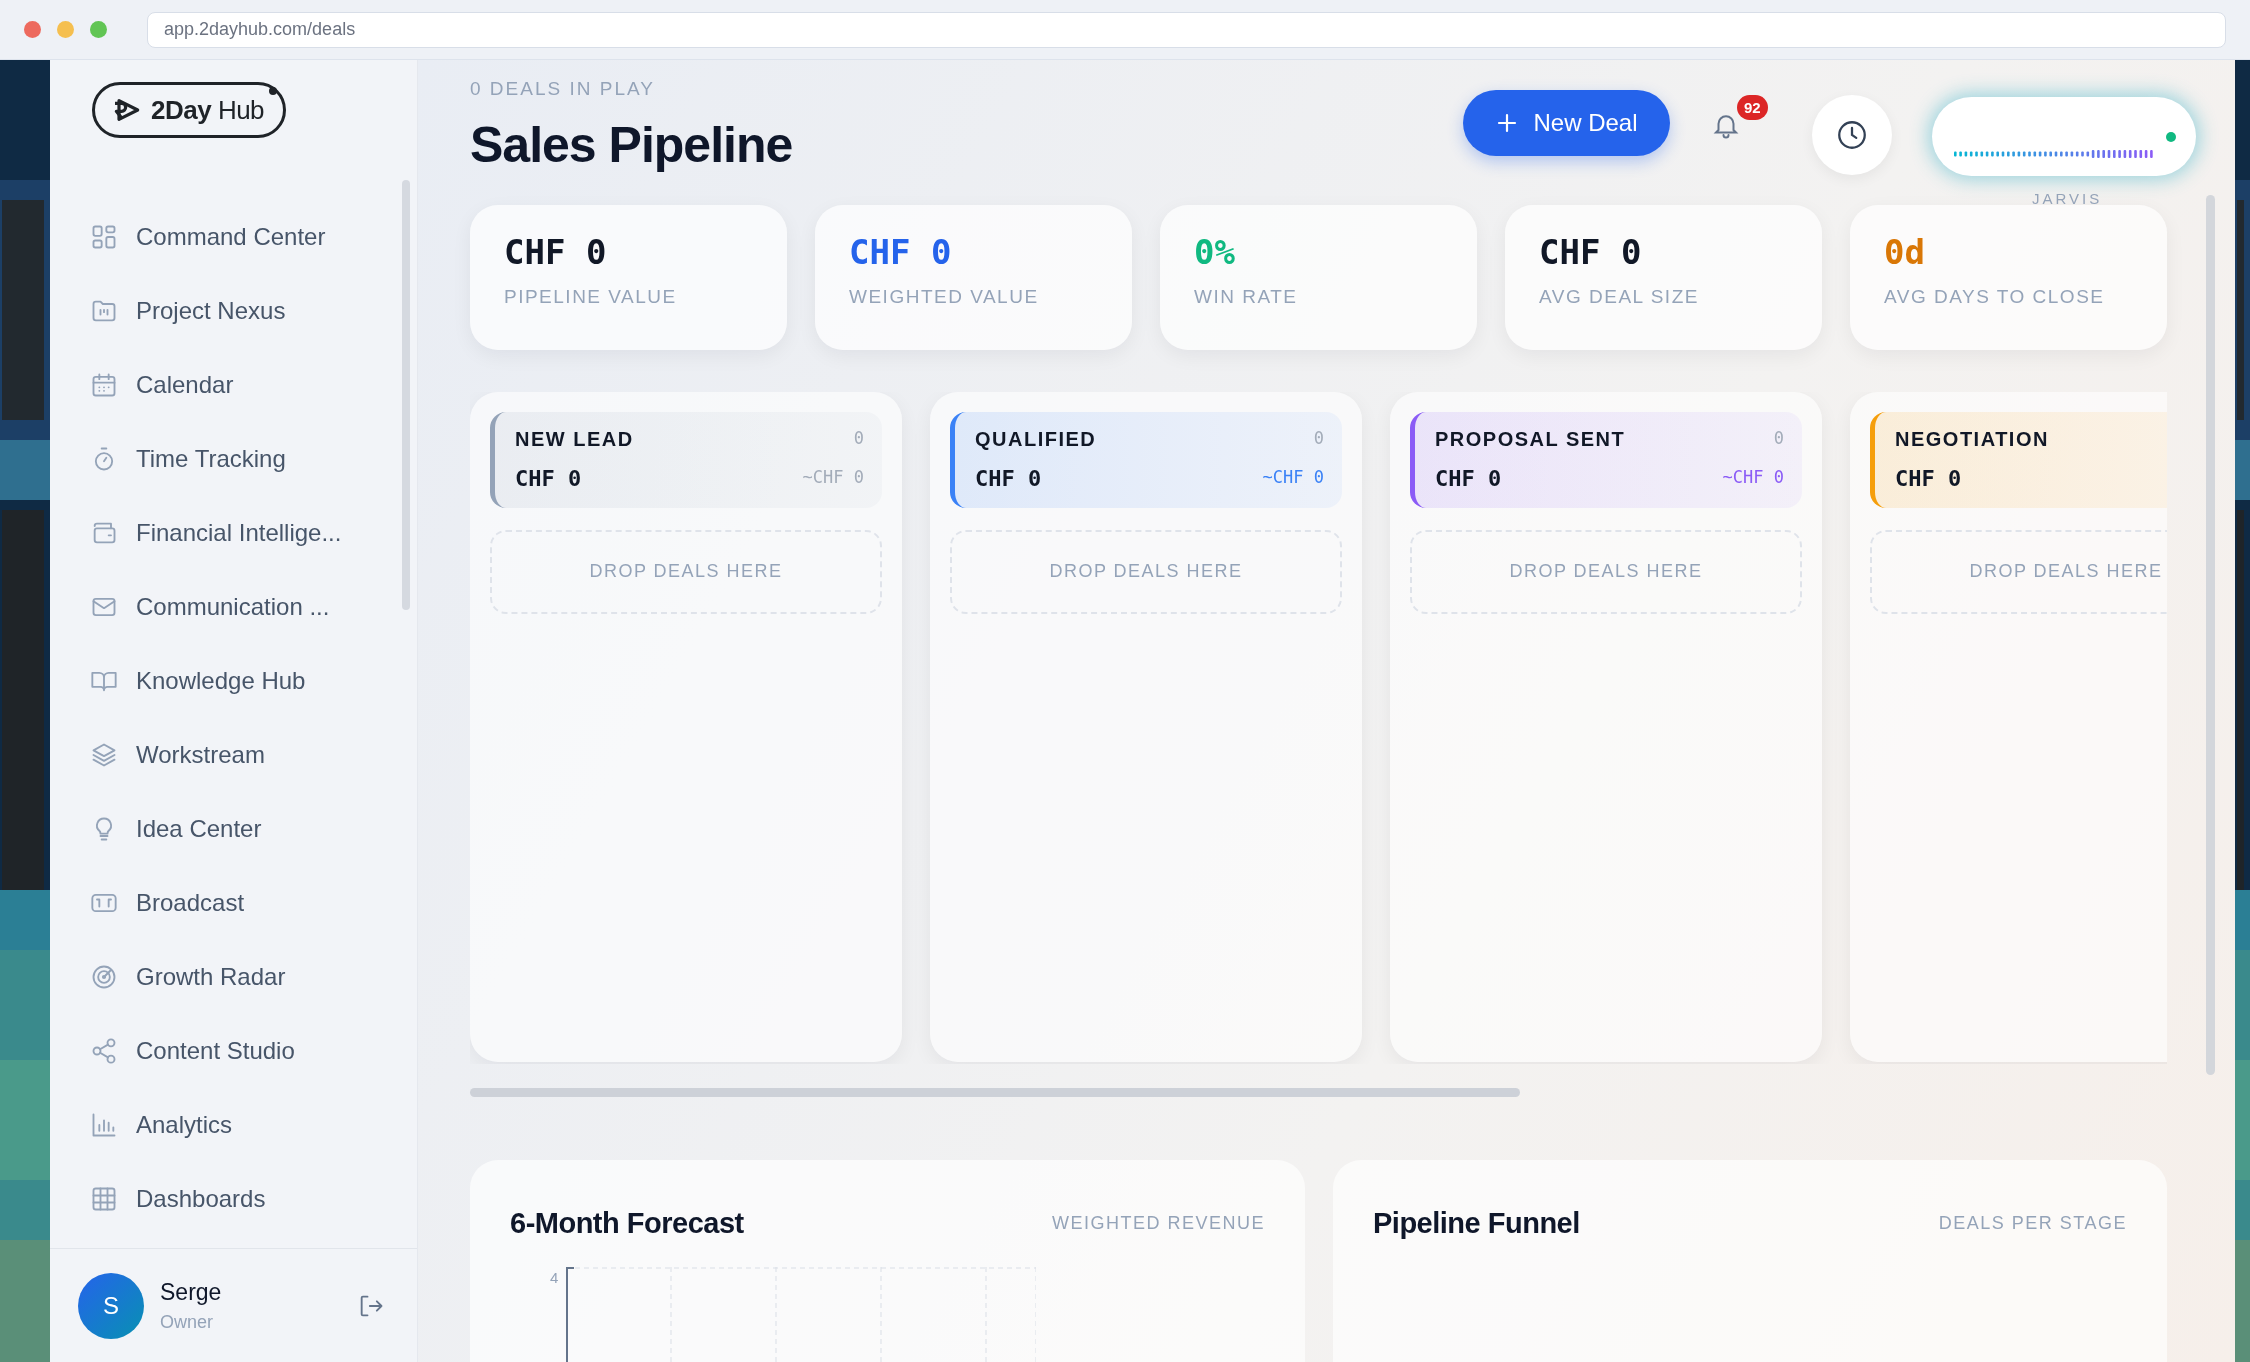 This screenshot has width=2250, height=1362. What do you see at coordinates (944, 296) in the screenshot?
I see `stat-label: WEIGHTED VALUE` at bounding box center [944, 296].